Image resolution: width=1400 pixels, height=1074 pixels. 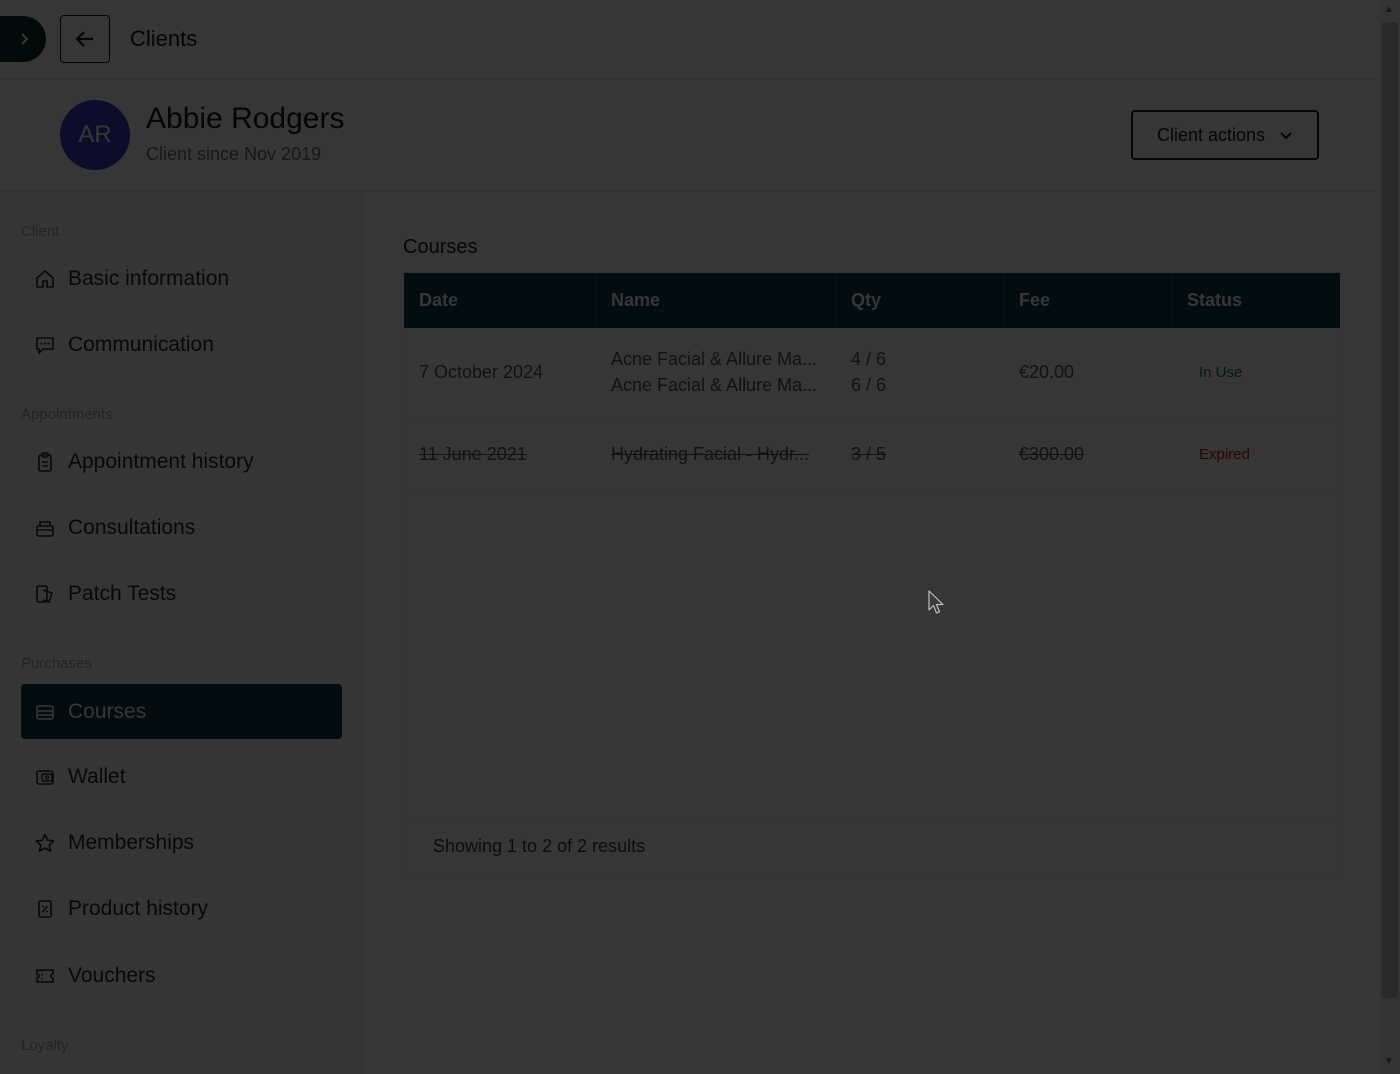 I want to click on sidebar-item-courses: Courses, so click(x=181, y=711).